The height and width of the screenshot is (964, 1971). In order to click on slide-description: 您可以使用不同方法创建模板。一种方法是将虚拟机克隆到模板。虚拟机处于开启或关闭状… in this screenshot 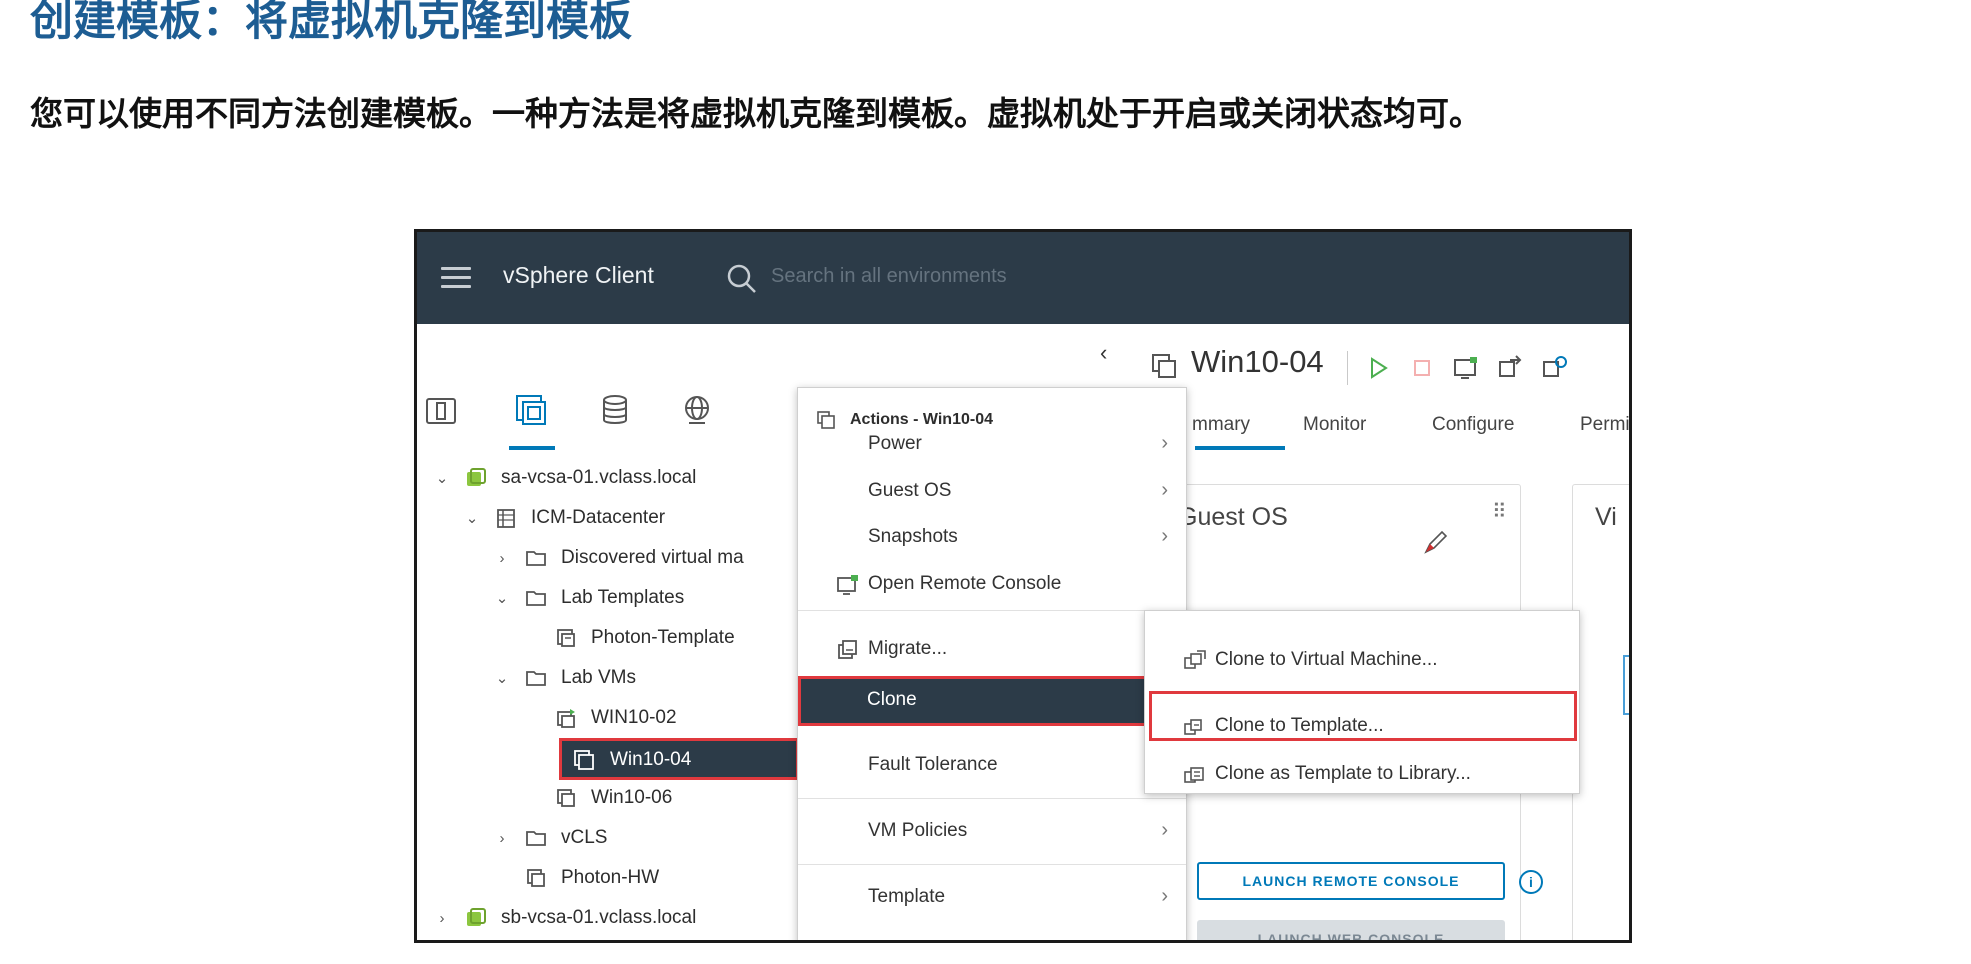, I will do `click(756, 113)`.